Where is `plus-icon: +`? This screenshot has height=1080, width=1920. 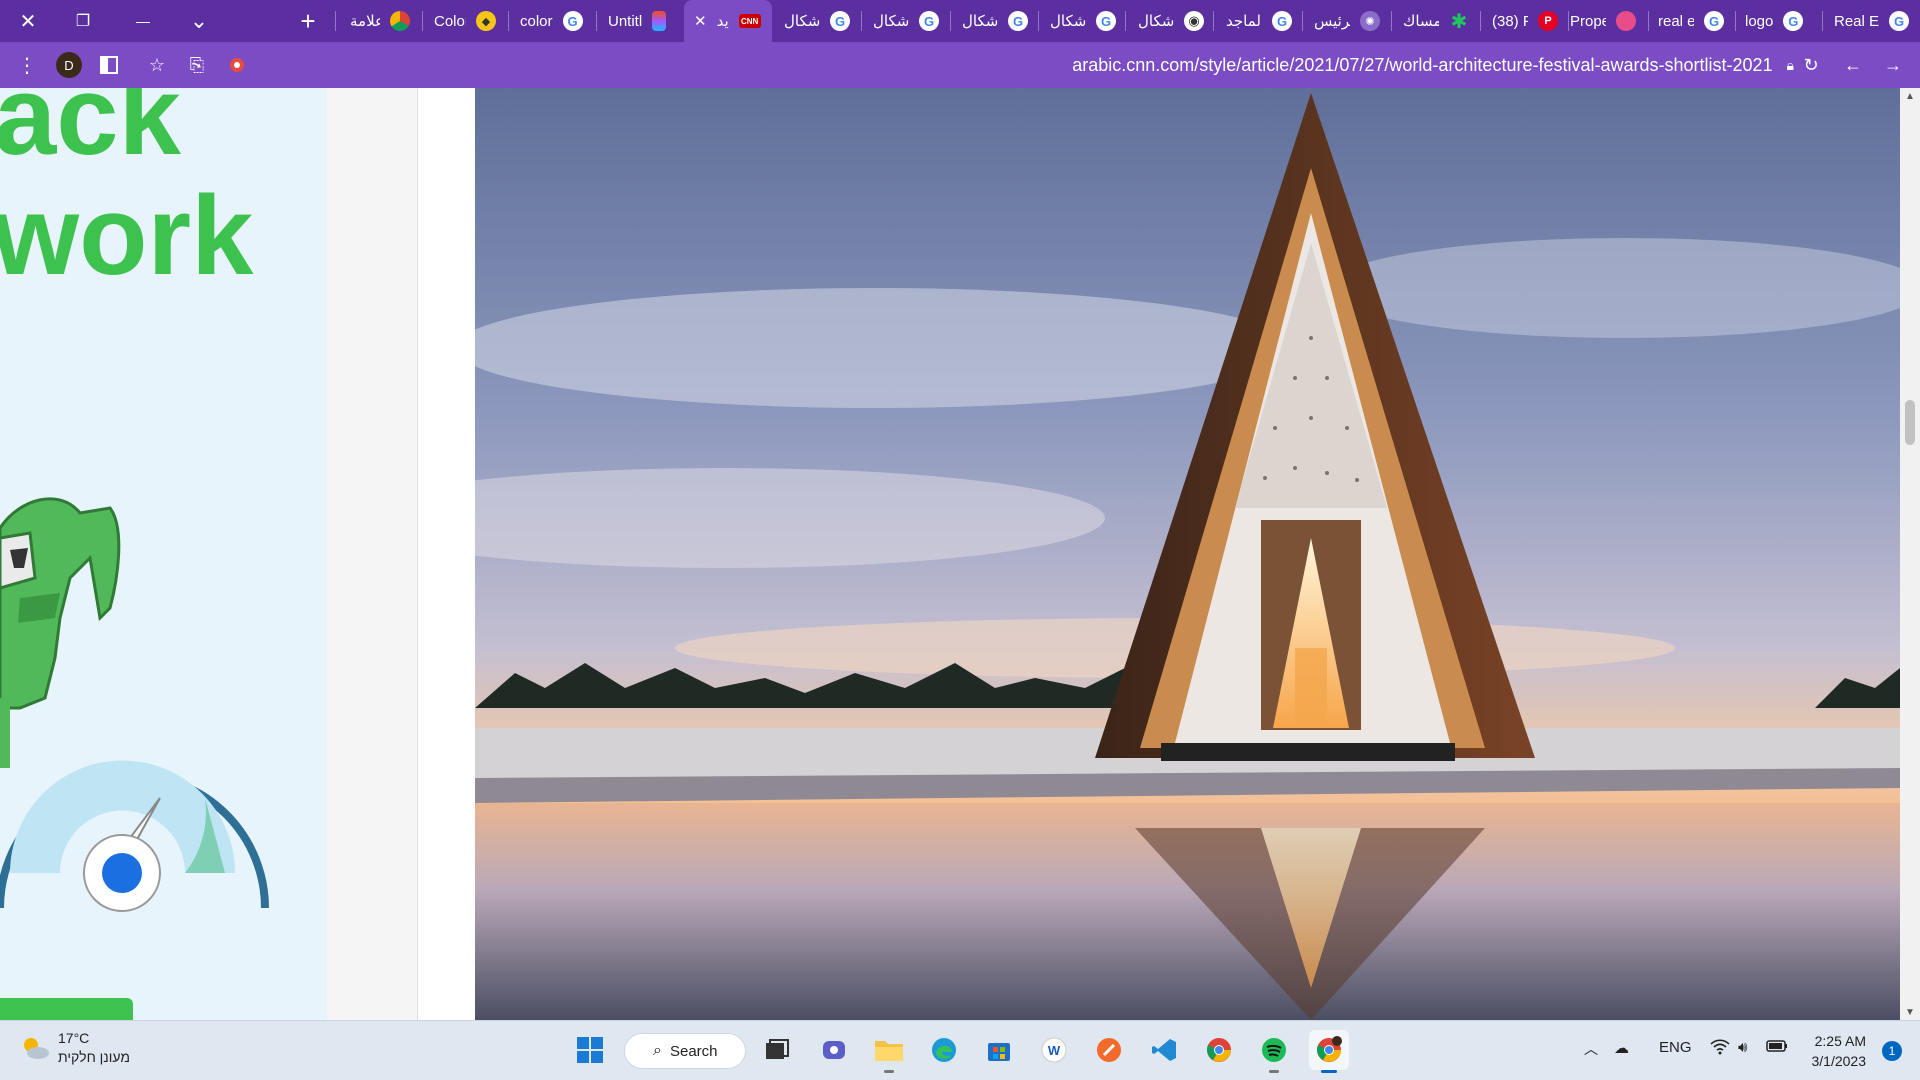 plus-icon: + is located at coordinates (308, 20).